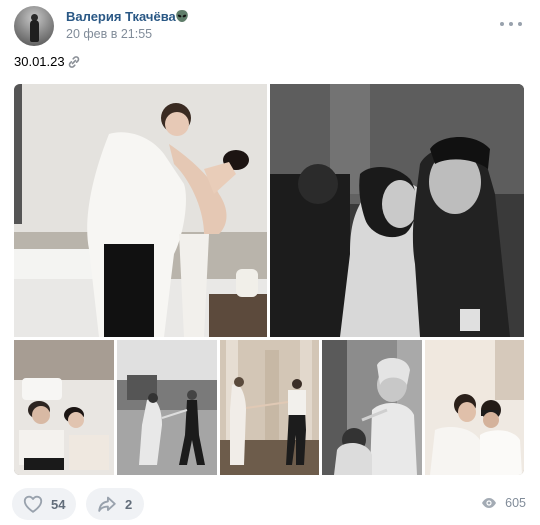  I want to click on author-avatar, so click(34, 26).